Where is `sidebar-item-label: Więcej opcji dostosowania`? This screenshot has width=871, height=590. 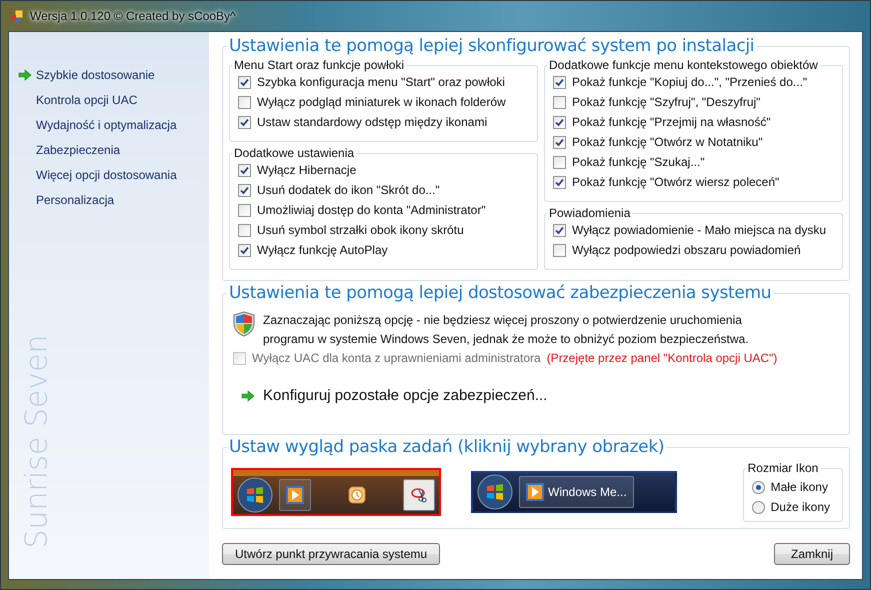
sidebar-item-label: Więcej opcji dostosowania is located at coordinates (106, 175).